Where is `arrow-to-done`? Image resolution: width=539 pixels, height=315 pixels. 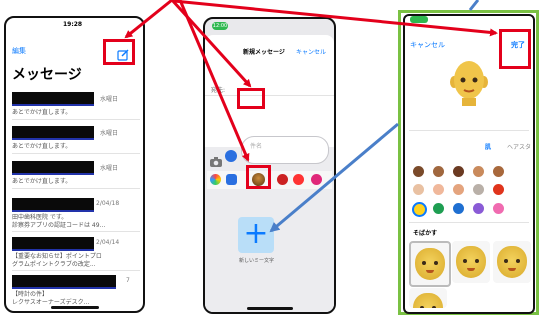 arrow-to-done is located at coordinates (335, 18).